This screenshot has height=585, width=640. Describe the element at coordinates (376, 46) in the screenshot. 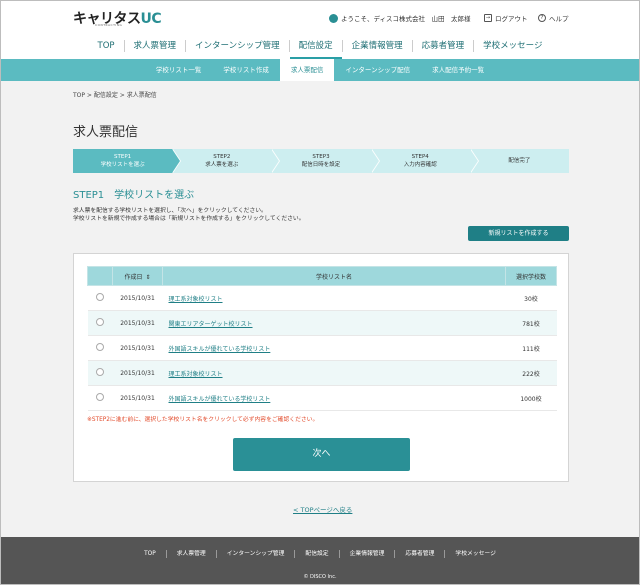

I see `nav-company-info: 企業情報管理` at that location.